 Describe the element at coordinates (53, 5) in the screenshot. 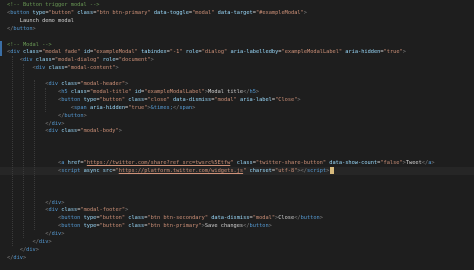

I see `code-token-comment: <!-- Button trigger modal -->` at that location.